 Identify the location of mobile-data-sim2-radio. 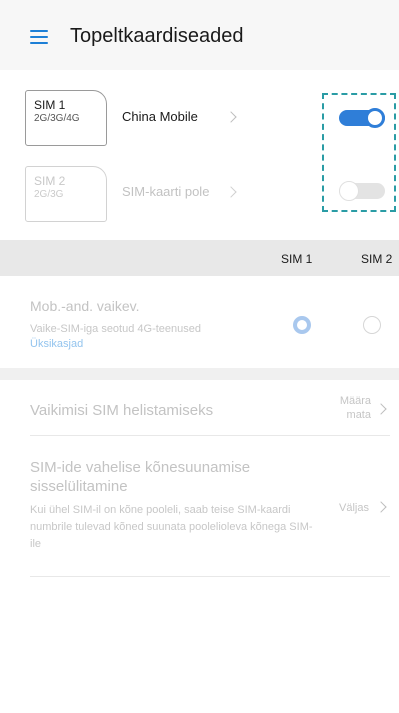
(372, 325).